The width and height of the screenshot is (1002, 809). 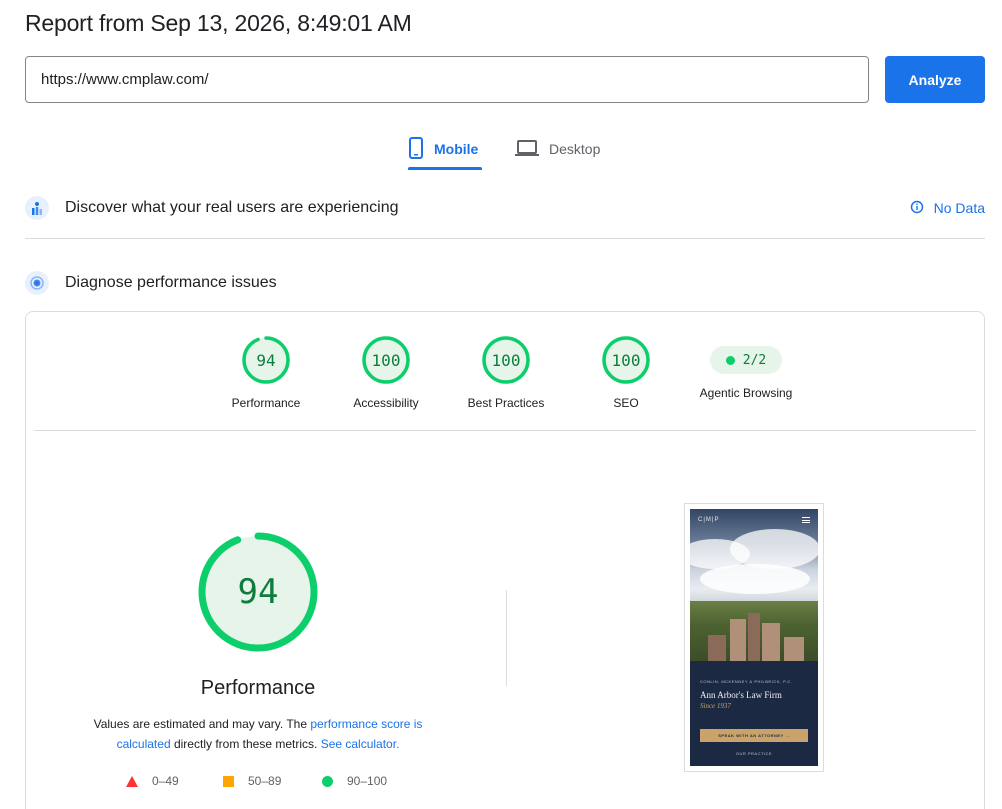 What do you see at coordinates (741, 695) in the screenshot?
I see `screenshot-heading: Ann Arbor's Law Firm` at bounding box center [741, 695].